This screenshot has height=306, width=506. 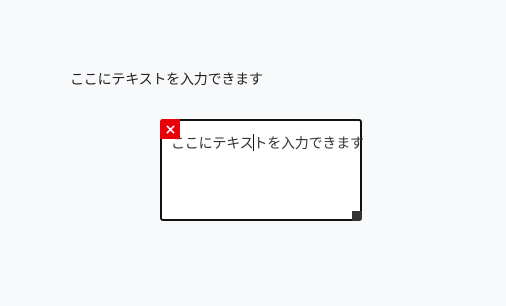 I want to click on editable-text-box: ここにテキストを入力できます, so click(x=262, y=170).